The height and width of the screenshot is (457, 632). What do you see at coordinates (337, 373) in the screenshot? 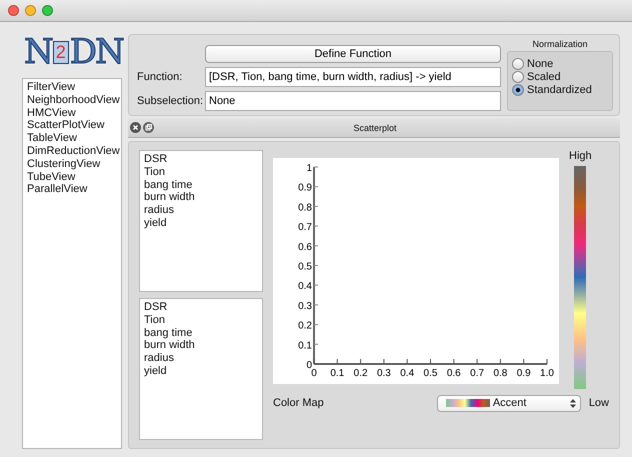
I see `x-tick-label: 0.1` at bounding box center [337, 373].